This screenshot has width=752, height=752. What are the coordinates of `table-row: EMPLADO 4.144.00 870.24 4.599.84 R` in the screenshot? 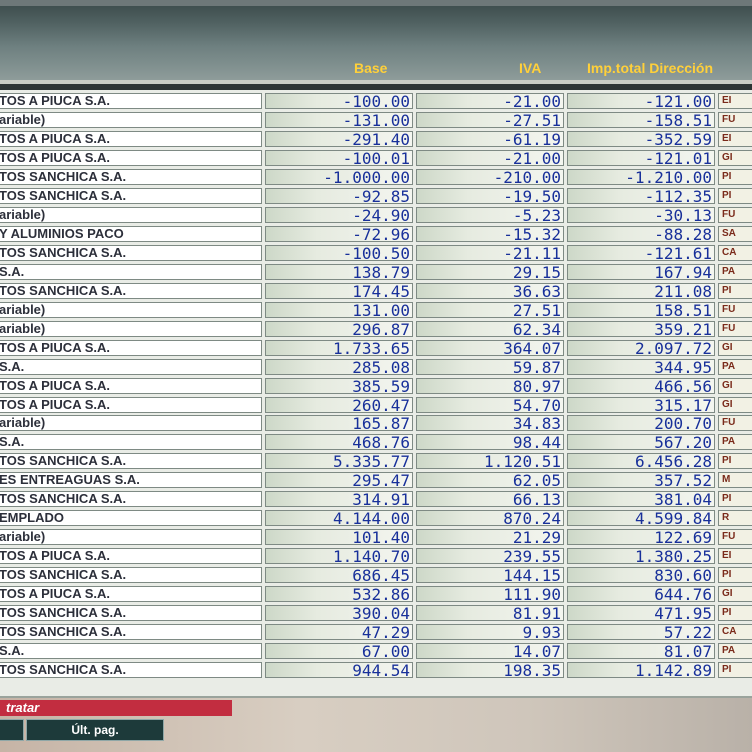 It's located at (376, 518).